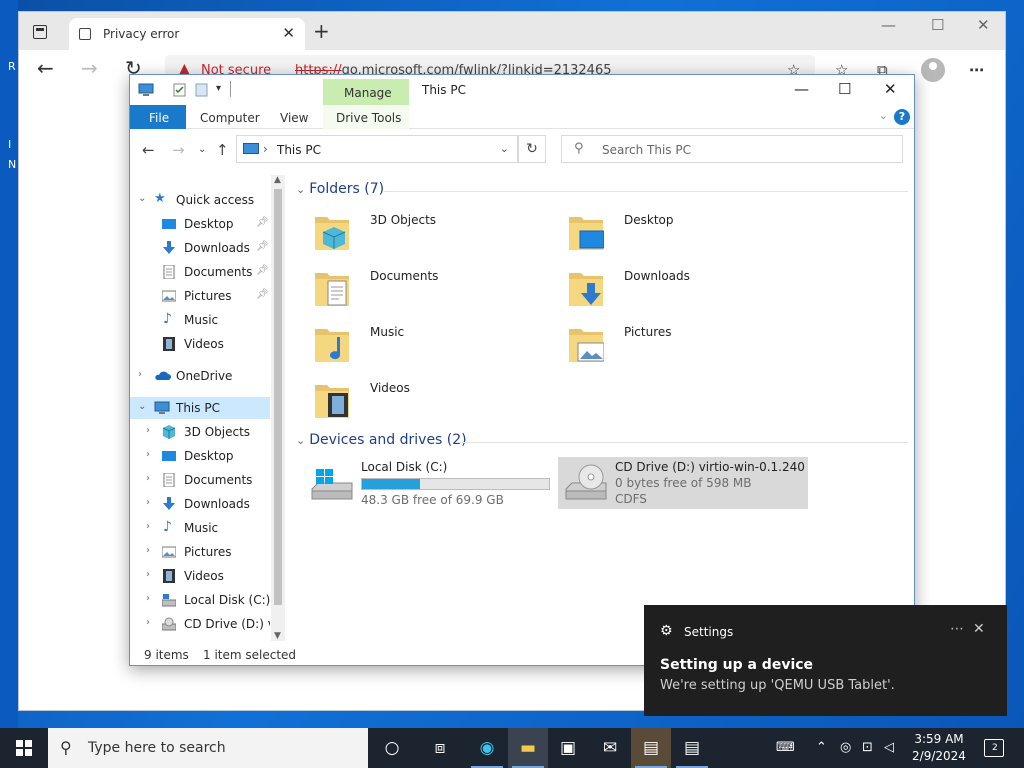 The width and height of the screenshot is (1024, 768). What do you see at coordinates (651, 748) in the screenshot?
I see `installer-taskbar-button: ▤` at bounding box center [651, 748].